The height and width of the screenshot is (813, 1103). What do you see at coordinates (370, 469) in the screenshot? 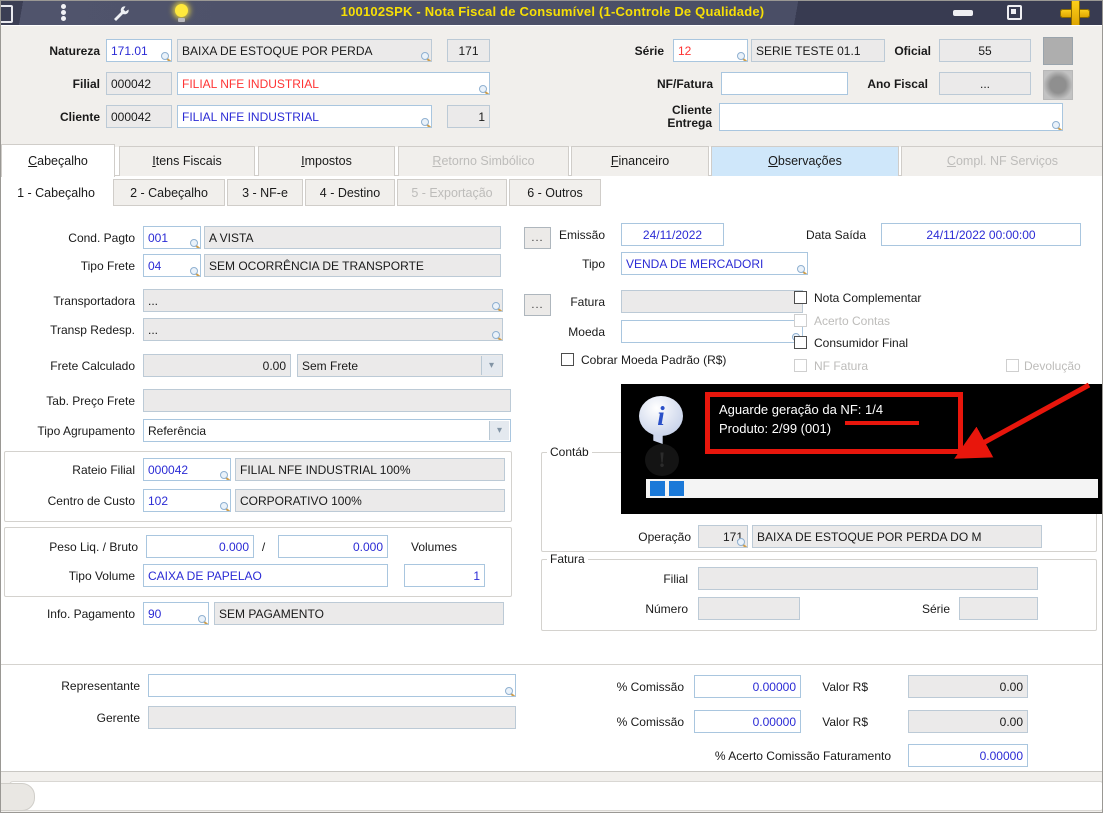
I see `rateio-filial-desc-field: FILIAL NFE INDUSTRIAL 100%` at bounding box center [370, 469].